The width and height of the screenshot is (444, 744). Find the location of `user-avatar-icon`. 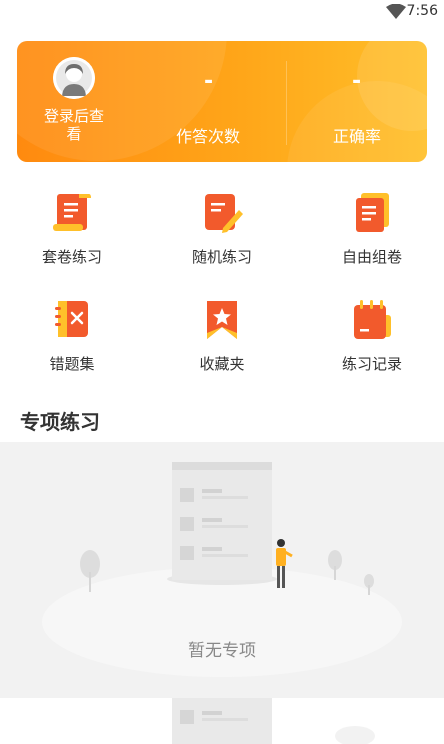

user-avatar-icon is located at coordinates (74, 78).